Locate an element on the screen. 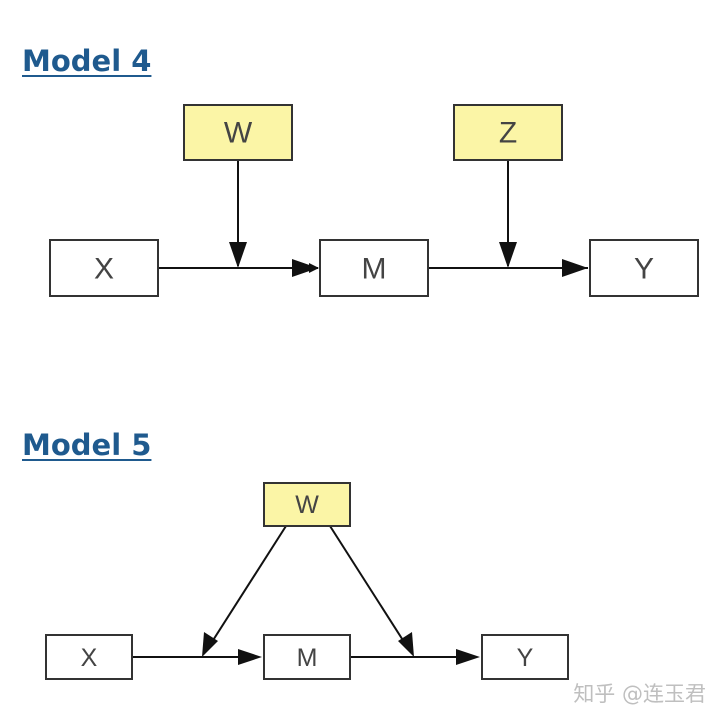 This screenshot has height=720, width=720. node-z-label: Z is located at coordinates (508, 133).